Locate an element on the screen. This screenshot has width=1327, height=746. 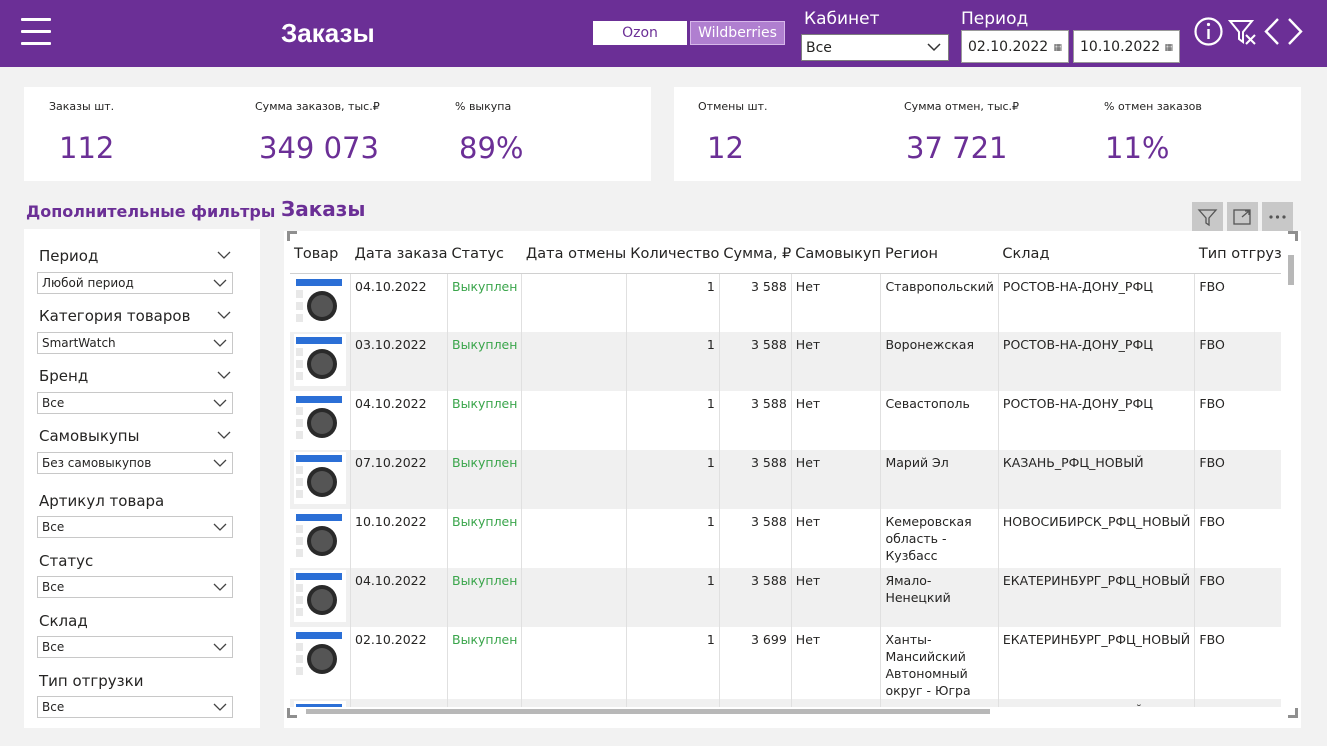
cabinet-value: Все is located at coordinates (819, 48).